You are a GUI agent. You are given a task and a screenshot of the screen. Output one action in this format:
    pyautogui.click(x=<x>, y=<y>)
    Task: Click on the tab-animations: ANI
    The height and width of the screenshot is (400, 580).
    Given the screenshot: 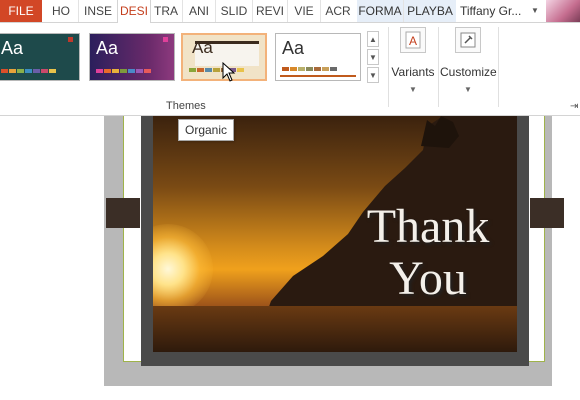 What is the action you would take?
    pyautogui.click(x=199, y=11)
    